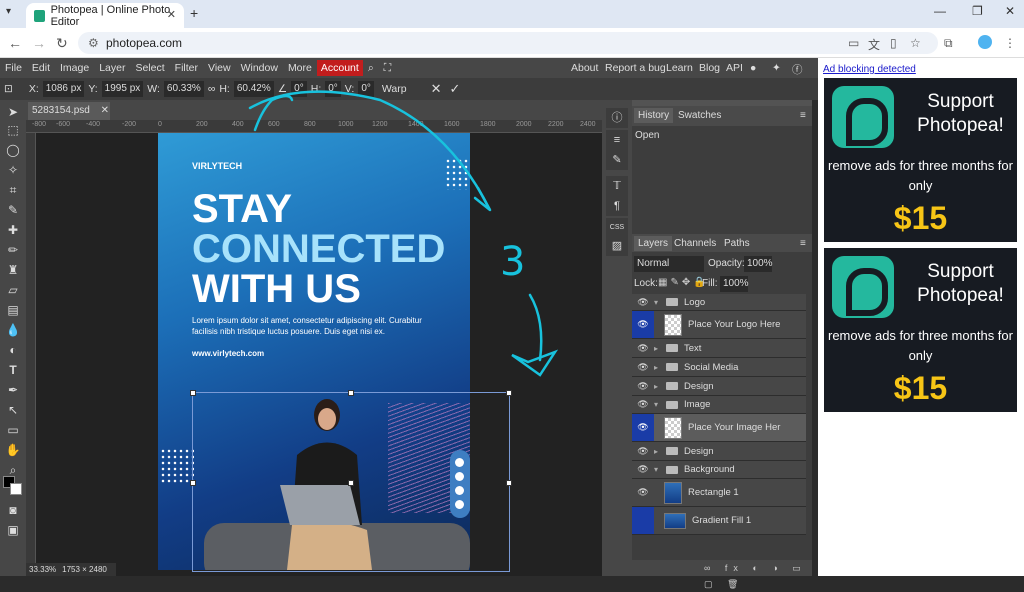  What do you see at coordinates (105, 110) in the screenshot?
I see `close-document-icon: ✕` at bounding box center [105, 110].